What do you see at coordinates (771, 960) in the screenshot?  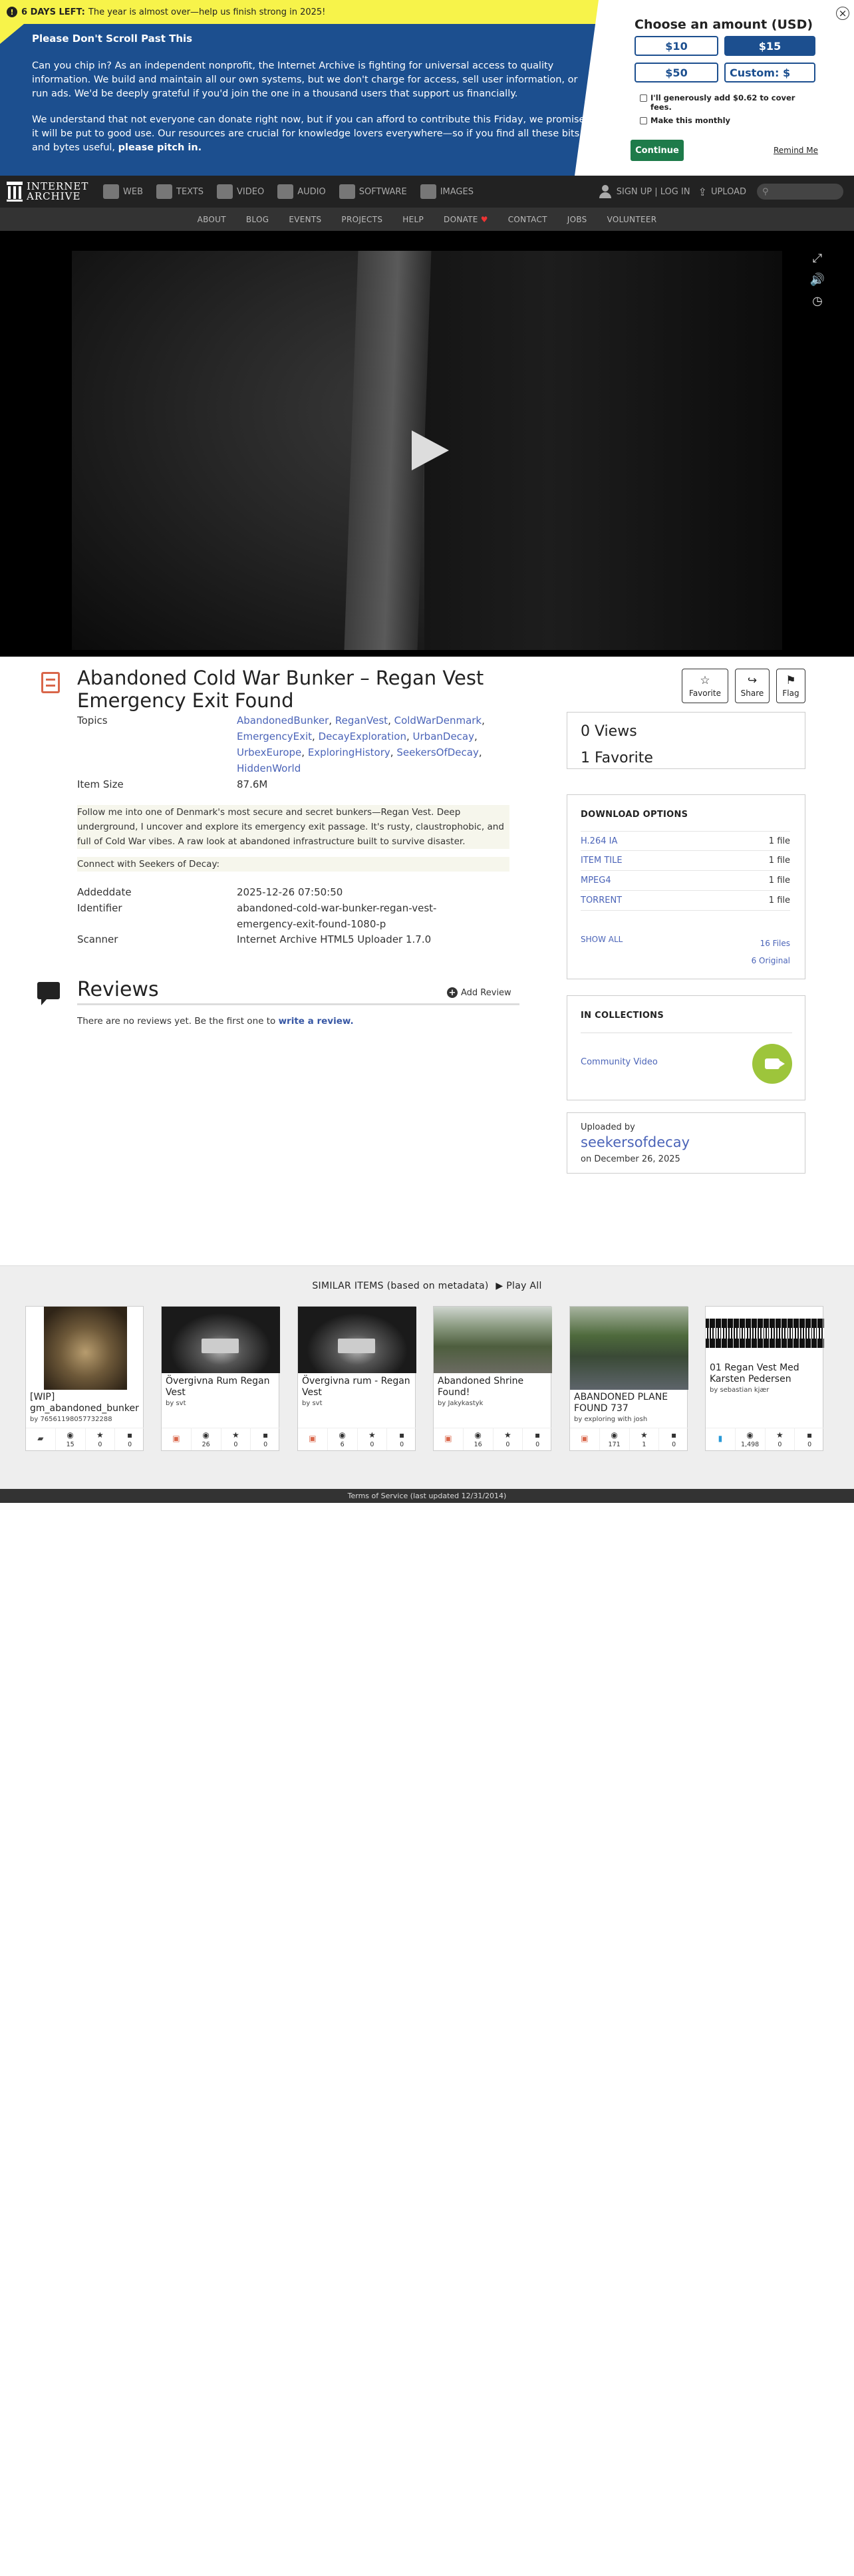 I see `original-files-link: 6 Original` at bounding box center [771, 960].